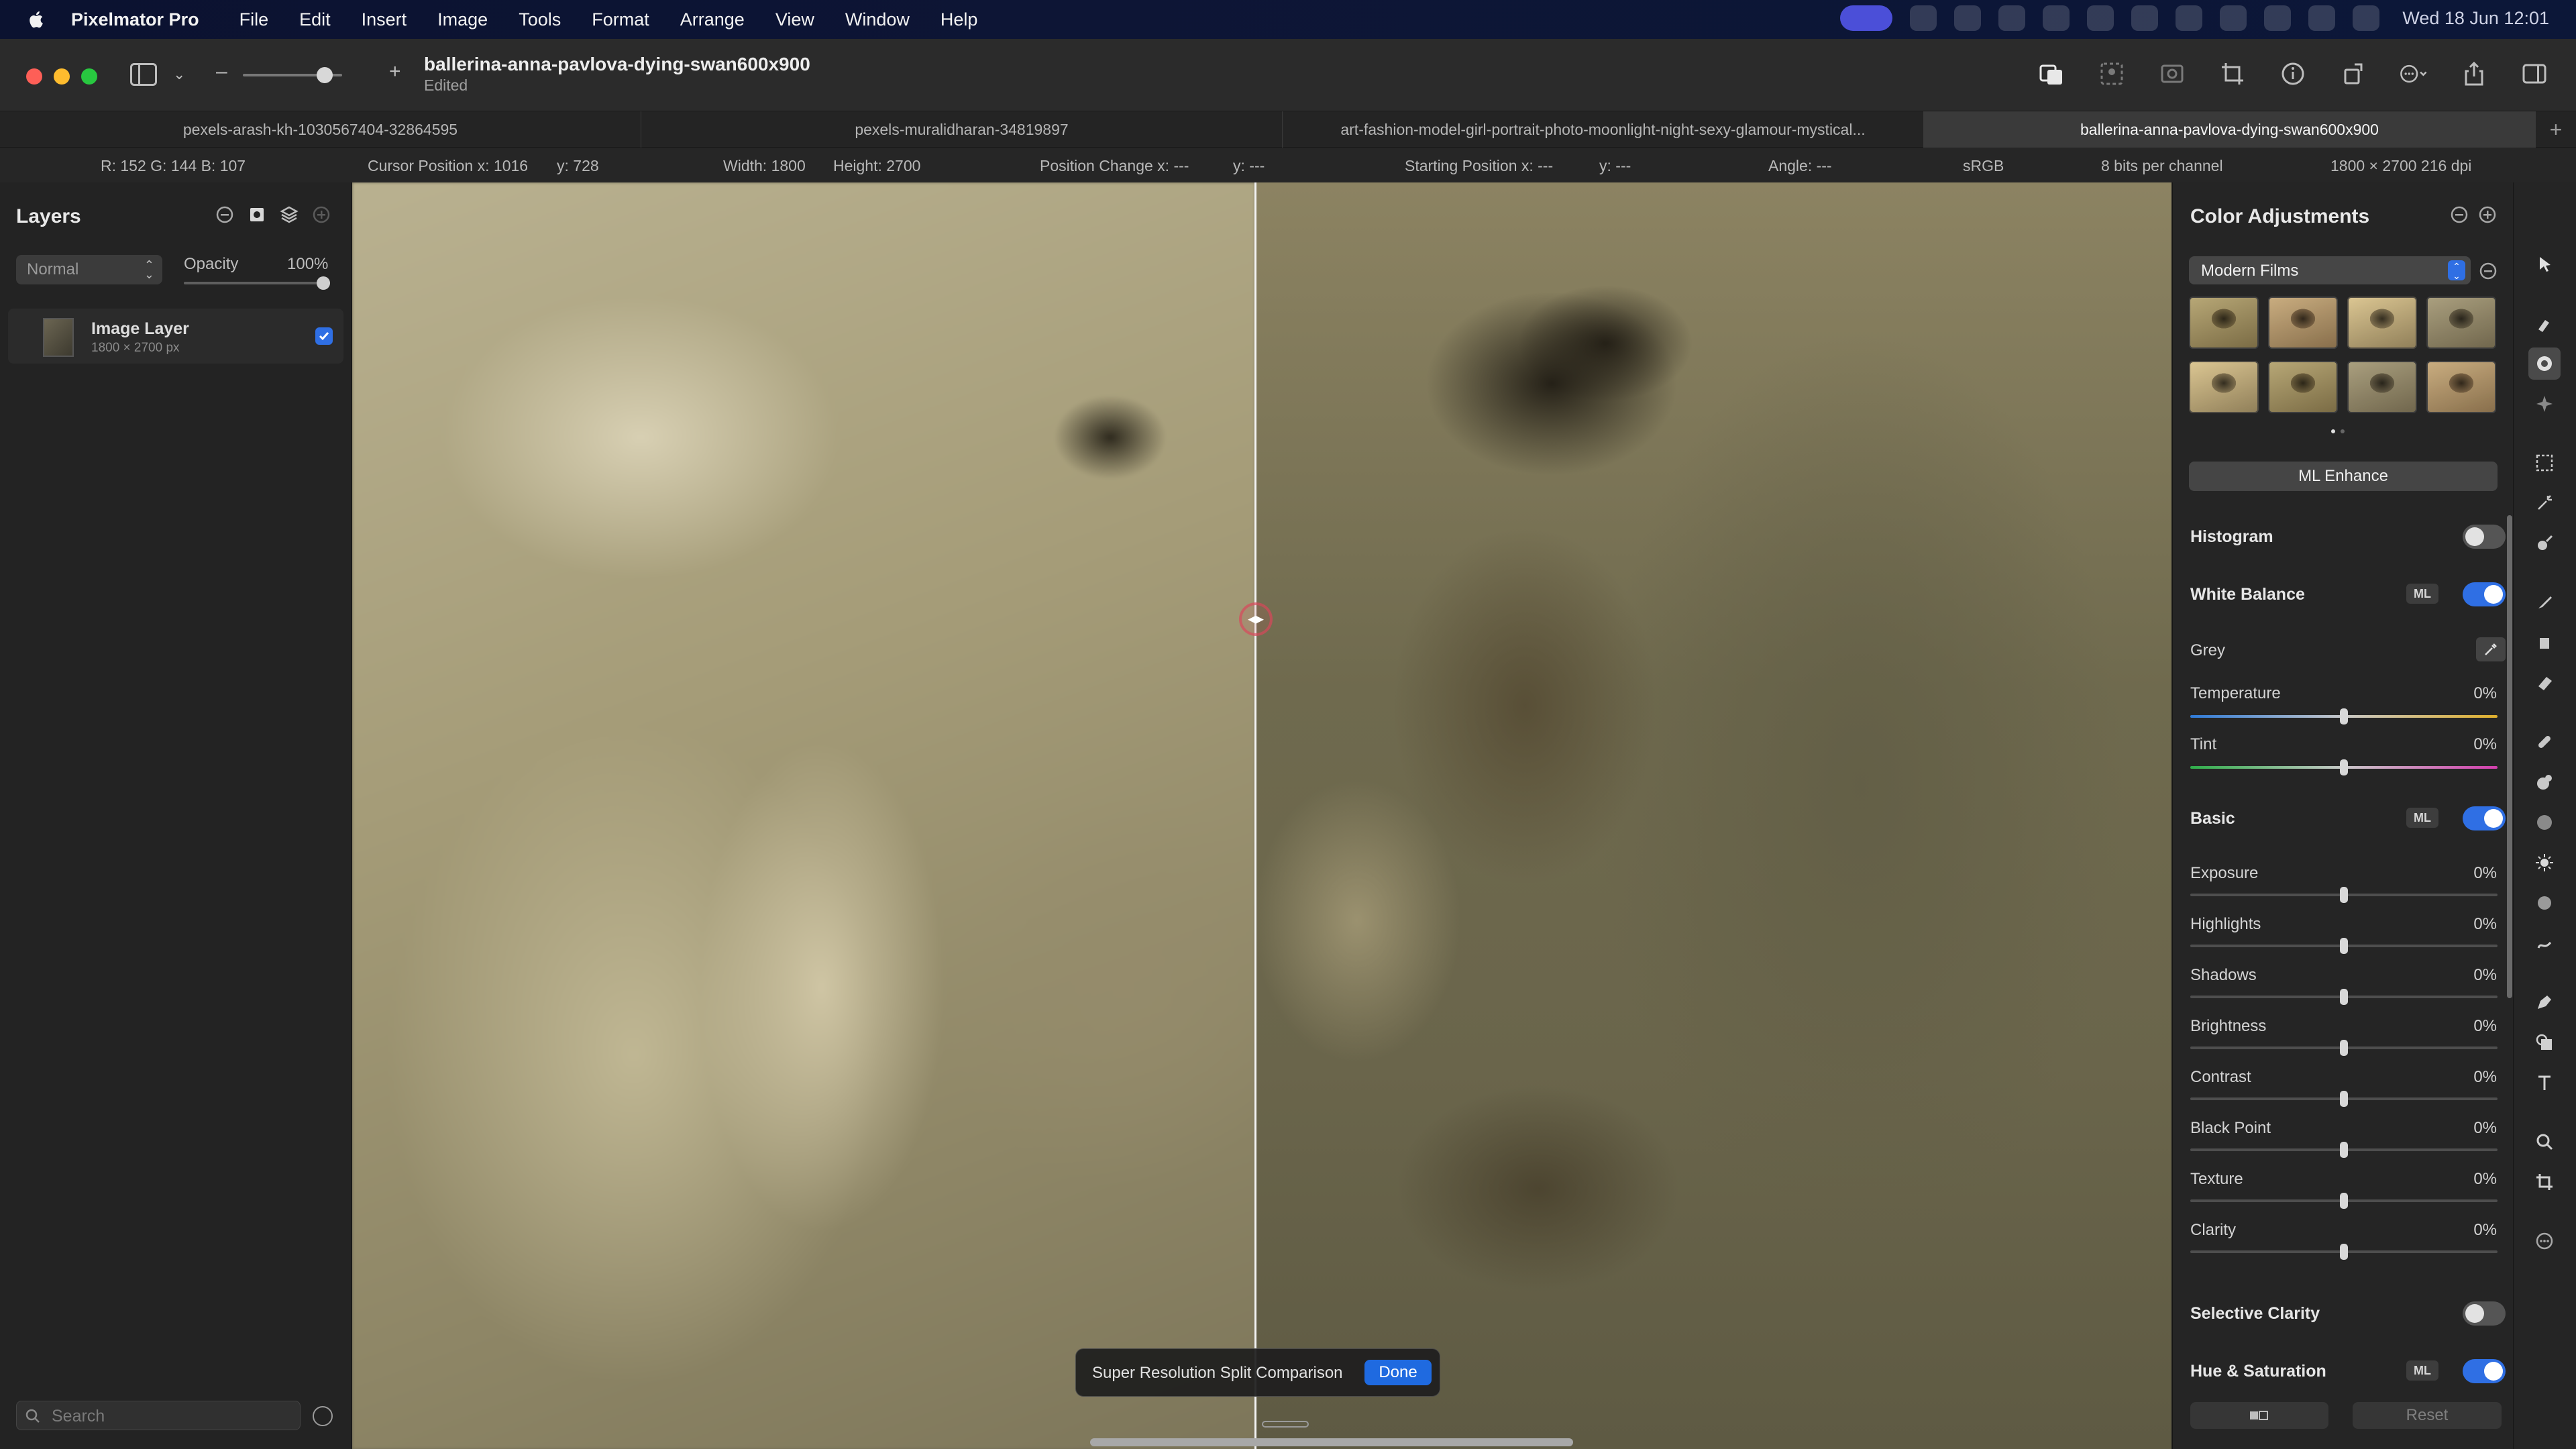  I want to click on siri-icon, so click(2366, 18).